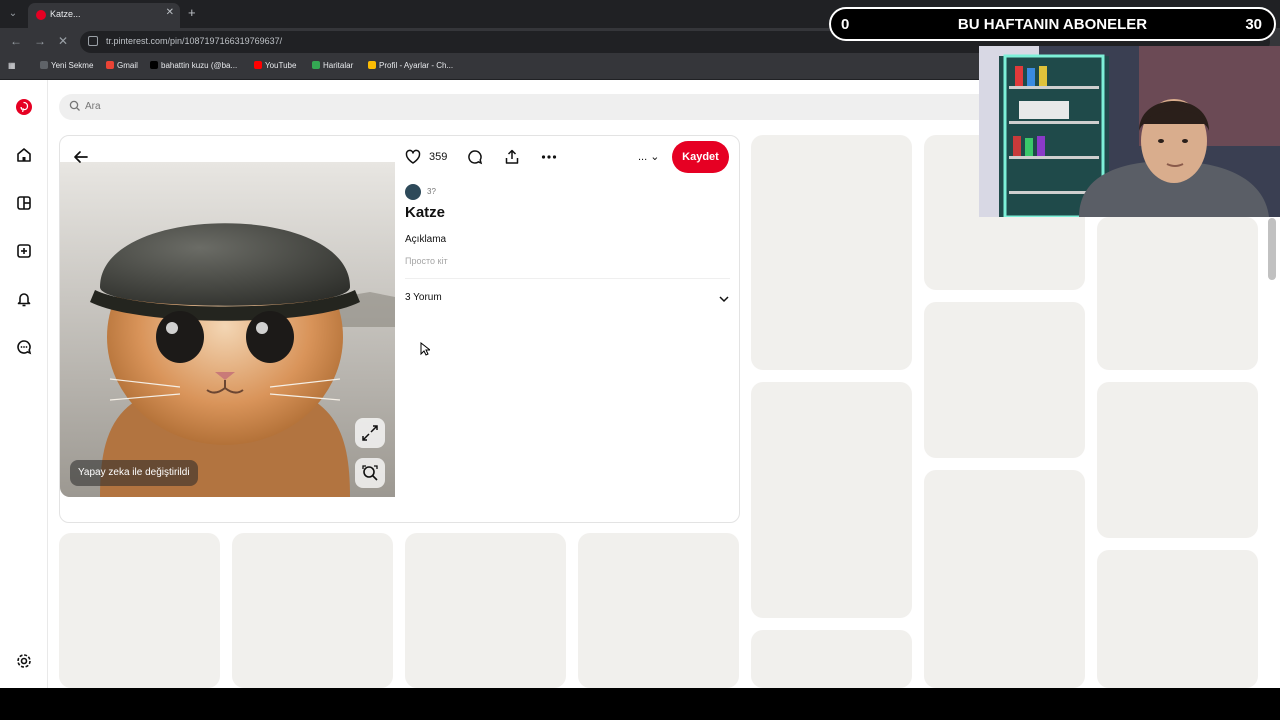  What do you see at coordinates (475, 157) in the screenshot?
I see `comment-icon` at bounding box center [475, 157].